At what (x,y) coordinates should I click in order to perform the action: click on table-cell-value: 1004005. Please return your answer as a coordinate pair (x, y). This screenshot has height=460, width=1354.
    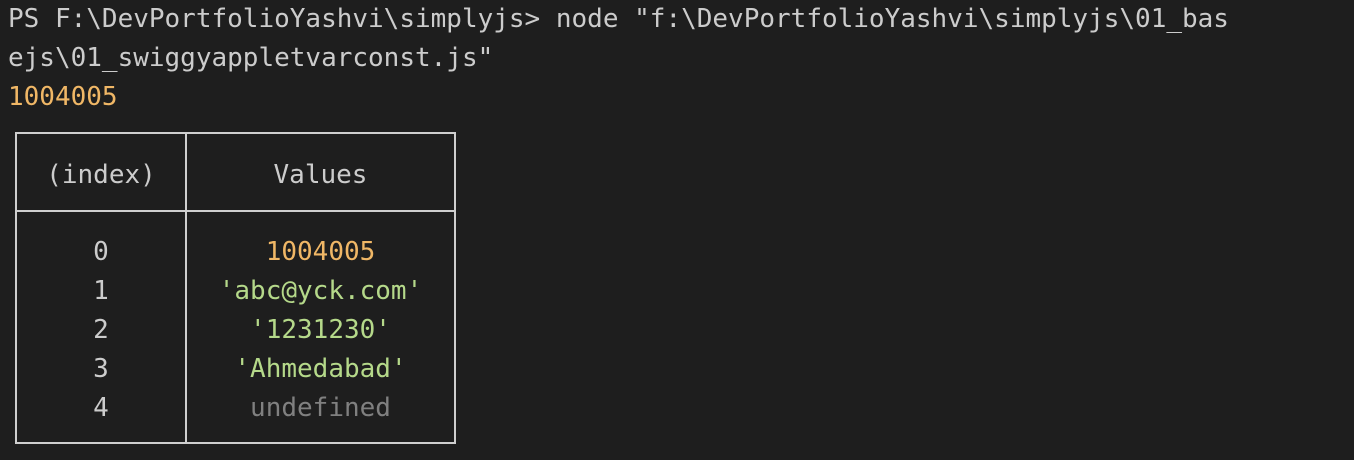
    Looking at the image, I should click on (320, 252).